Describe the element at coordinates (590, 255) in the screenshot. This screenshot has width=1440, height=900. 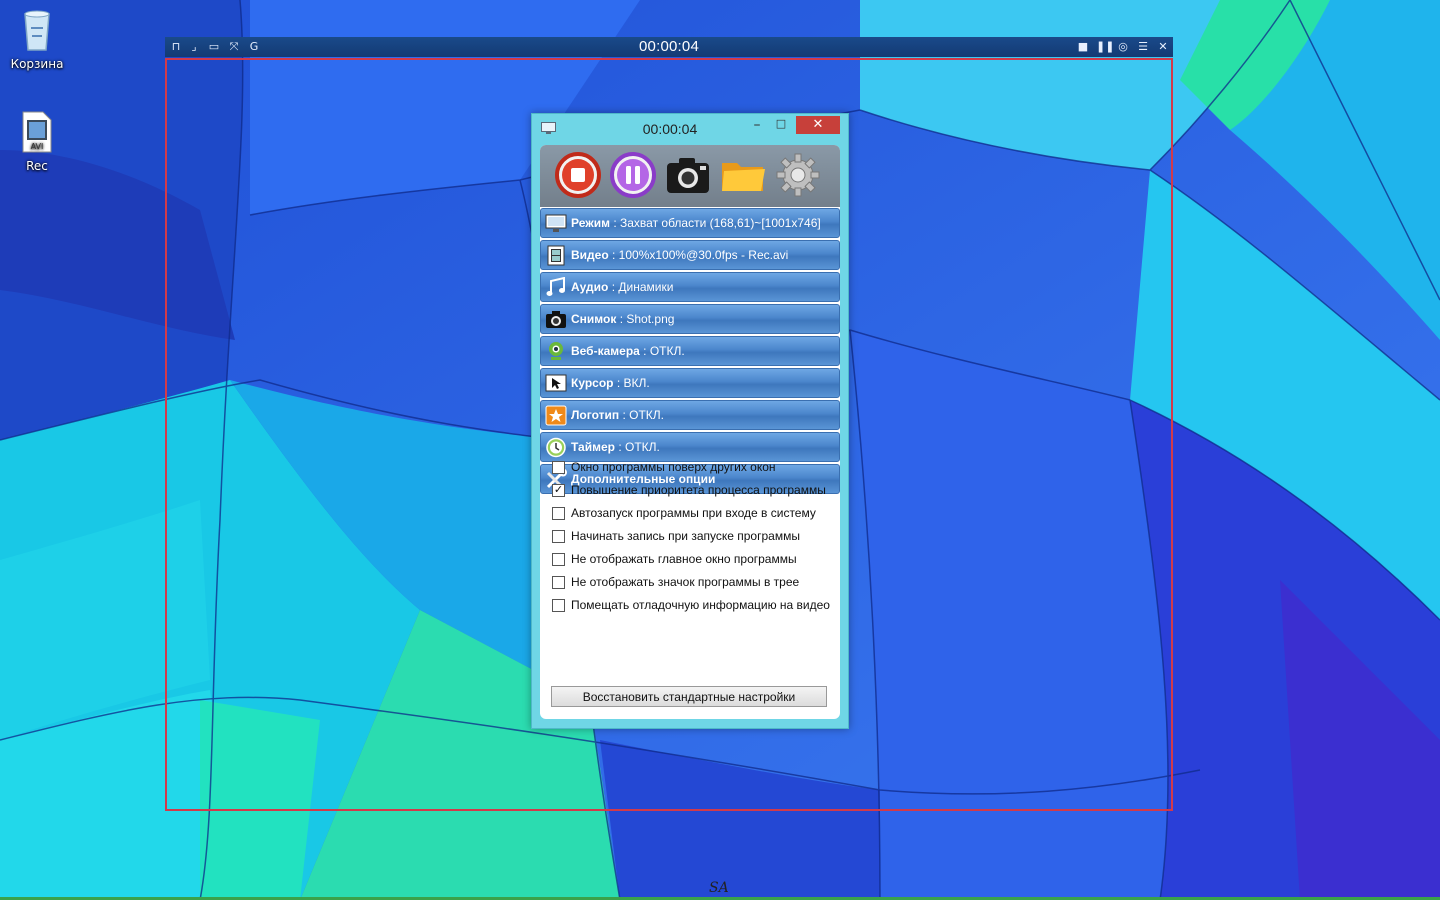
I see `row-label: Видео` at that location.